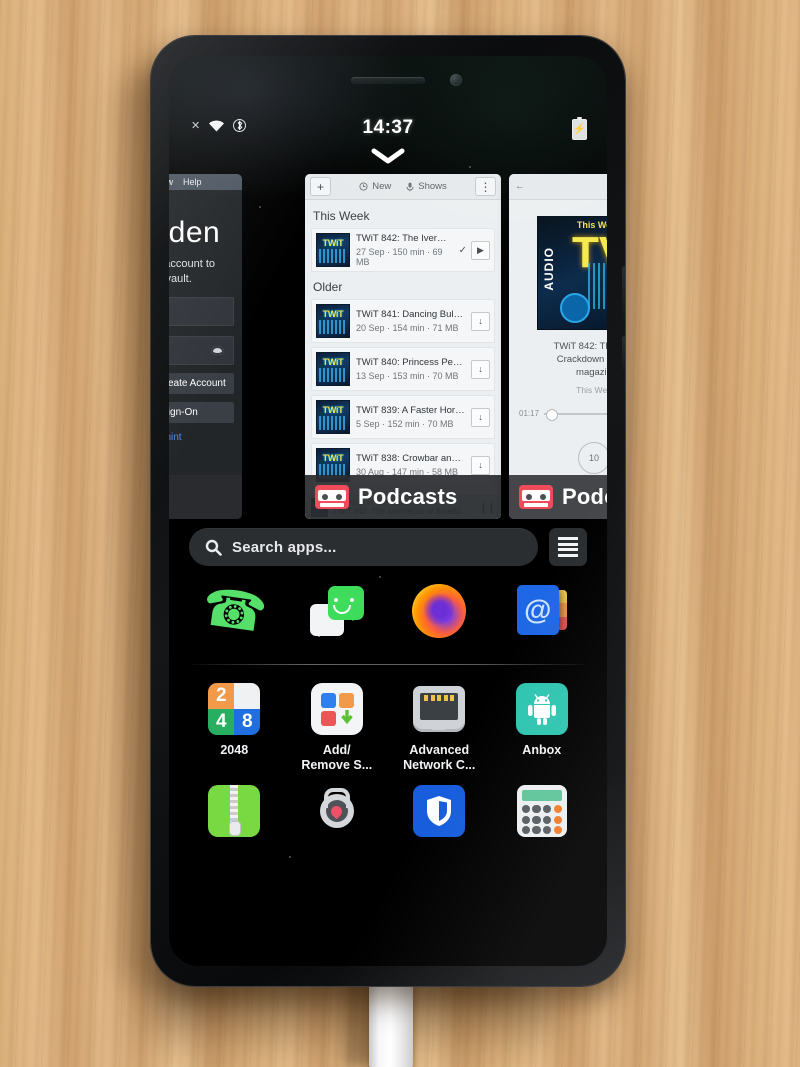 The height and width of the screenshot is (1067, 800). I want to click on skip-forward-10-icon: 10, so click(592, 458).